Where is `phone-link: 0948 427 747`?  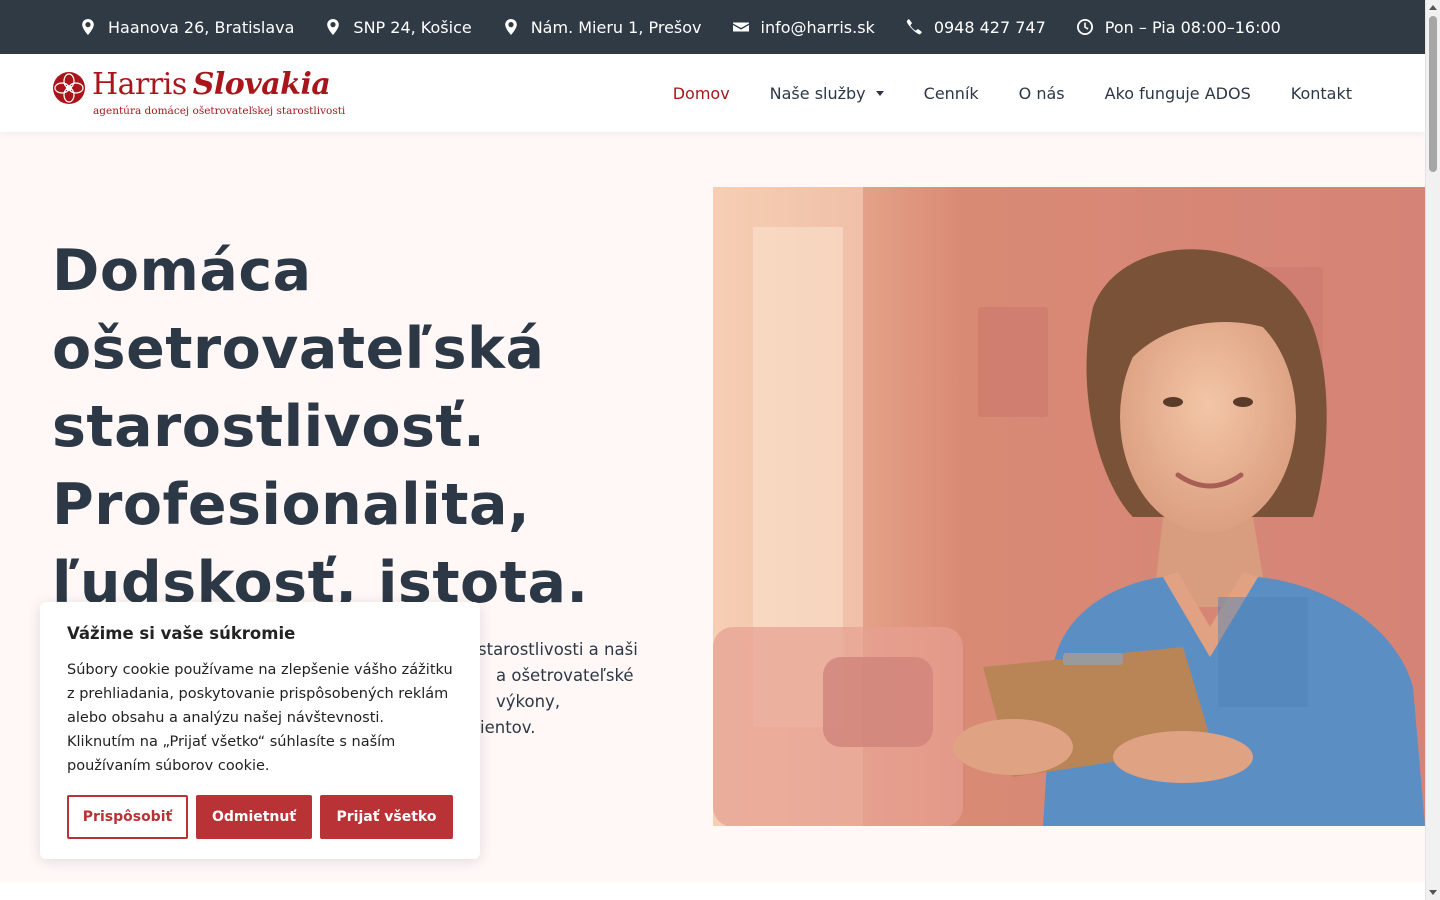
phone-link: 0948 427 747 is located at coordinates (976, 27).